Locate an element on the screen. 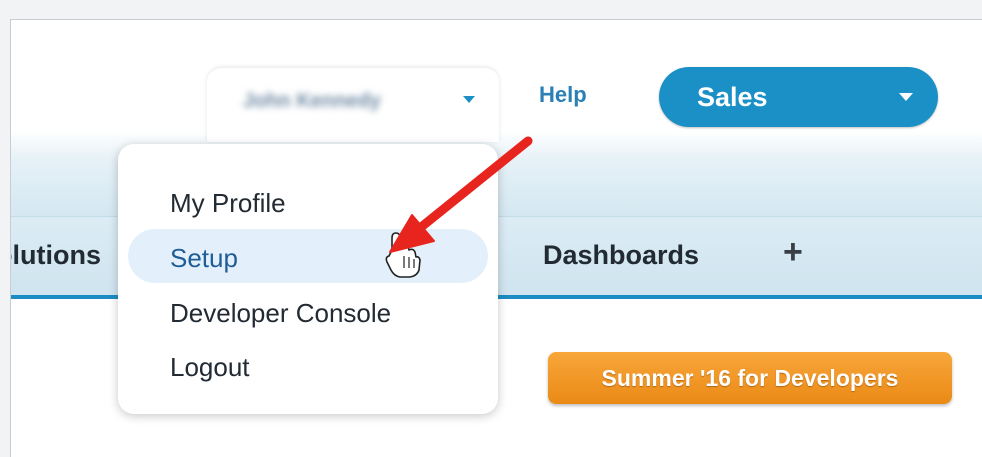 This screenshot has height=457, width=982. promo-label: Summer '16 for Developers is located at coordinates (750, 378).